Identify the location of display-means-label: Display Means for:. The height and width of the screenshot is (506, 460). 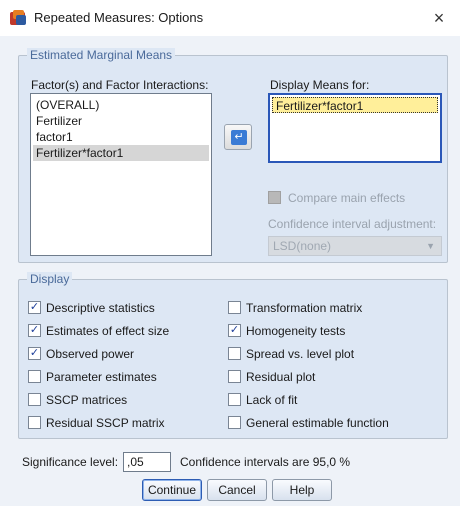
(320, 85).